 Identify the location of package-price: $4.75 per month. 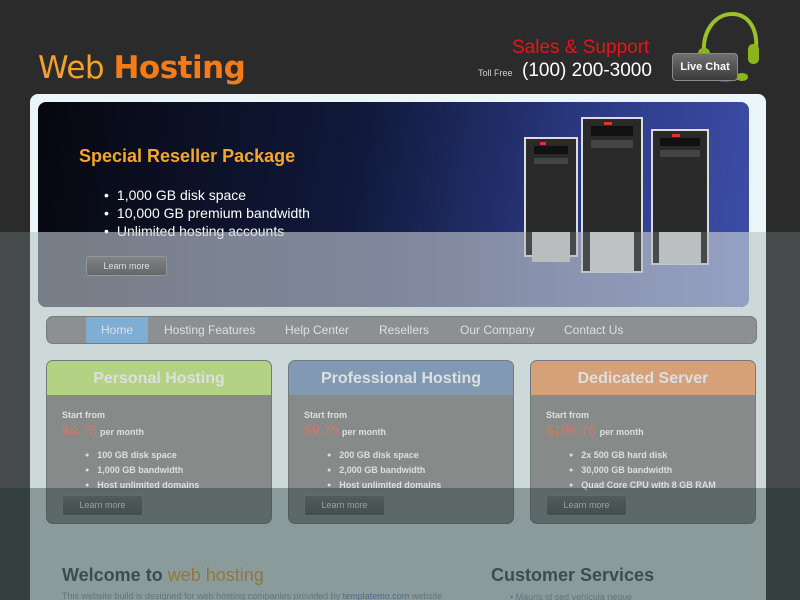
(103, 431).